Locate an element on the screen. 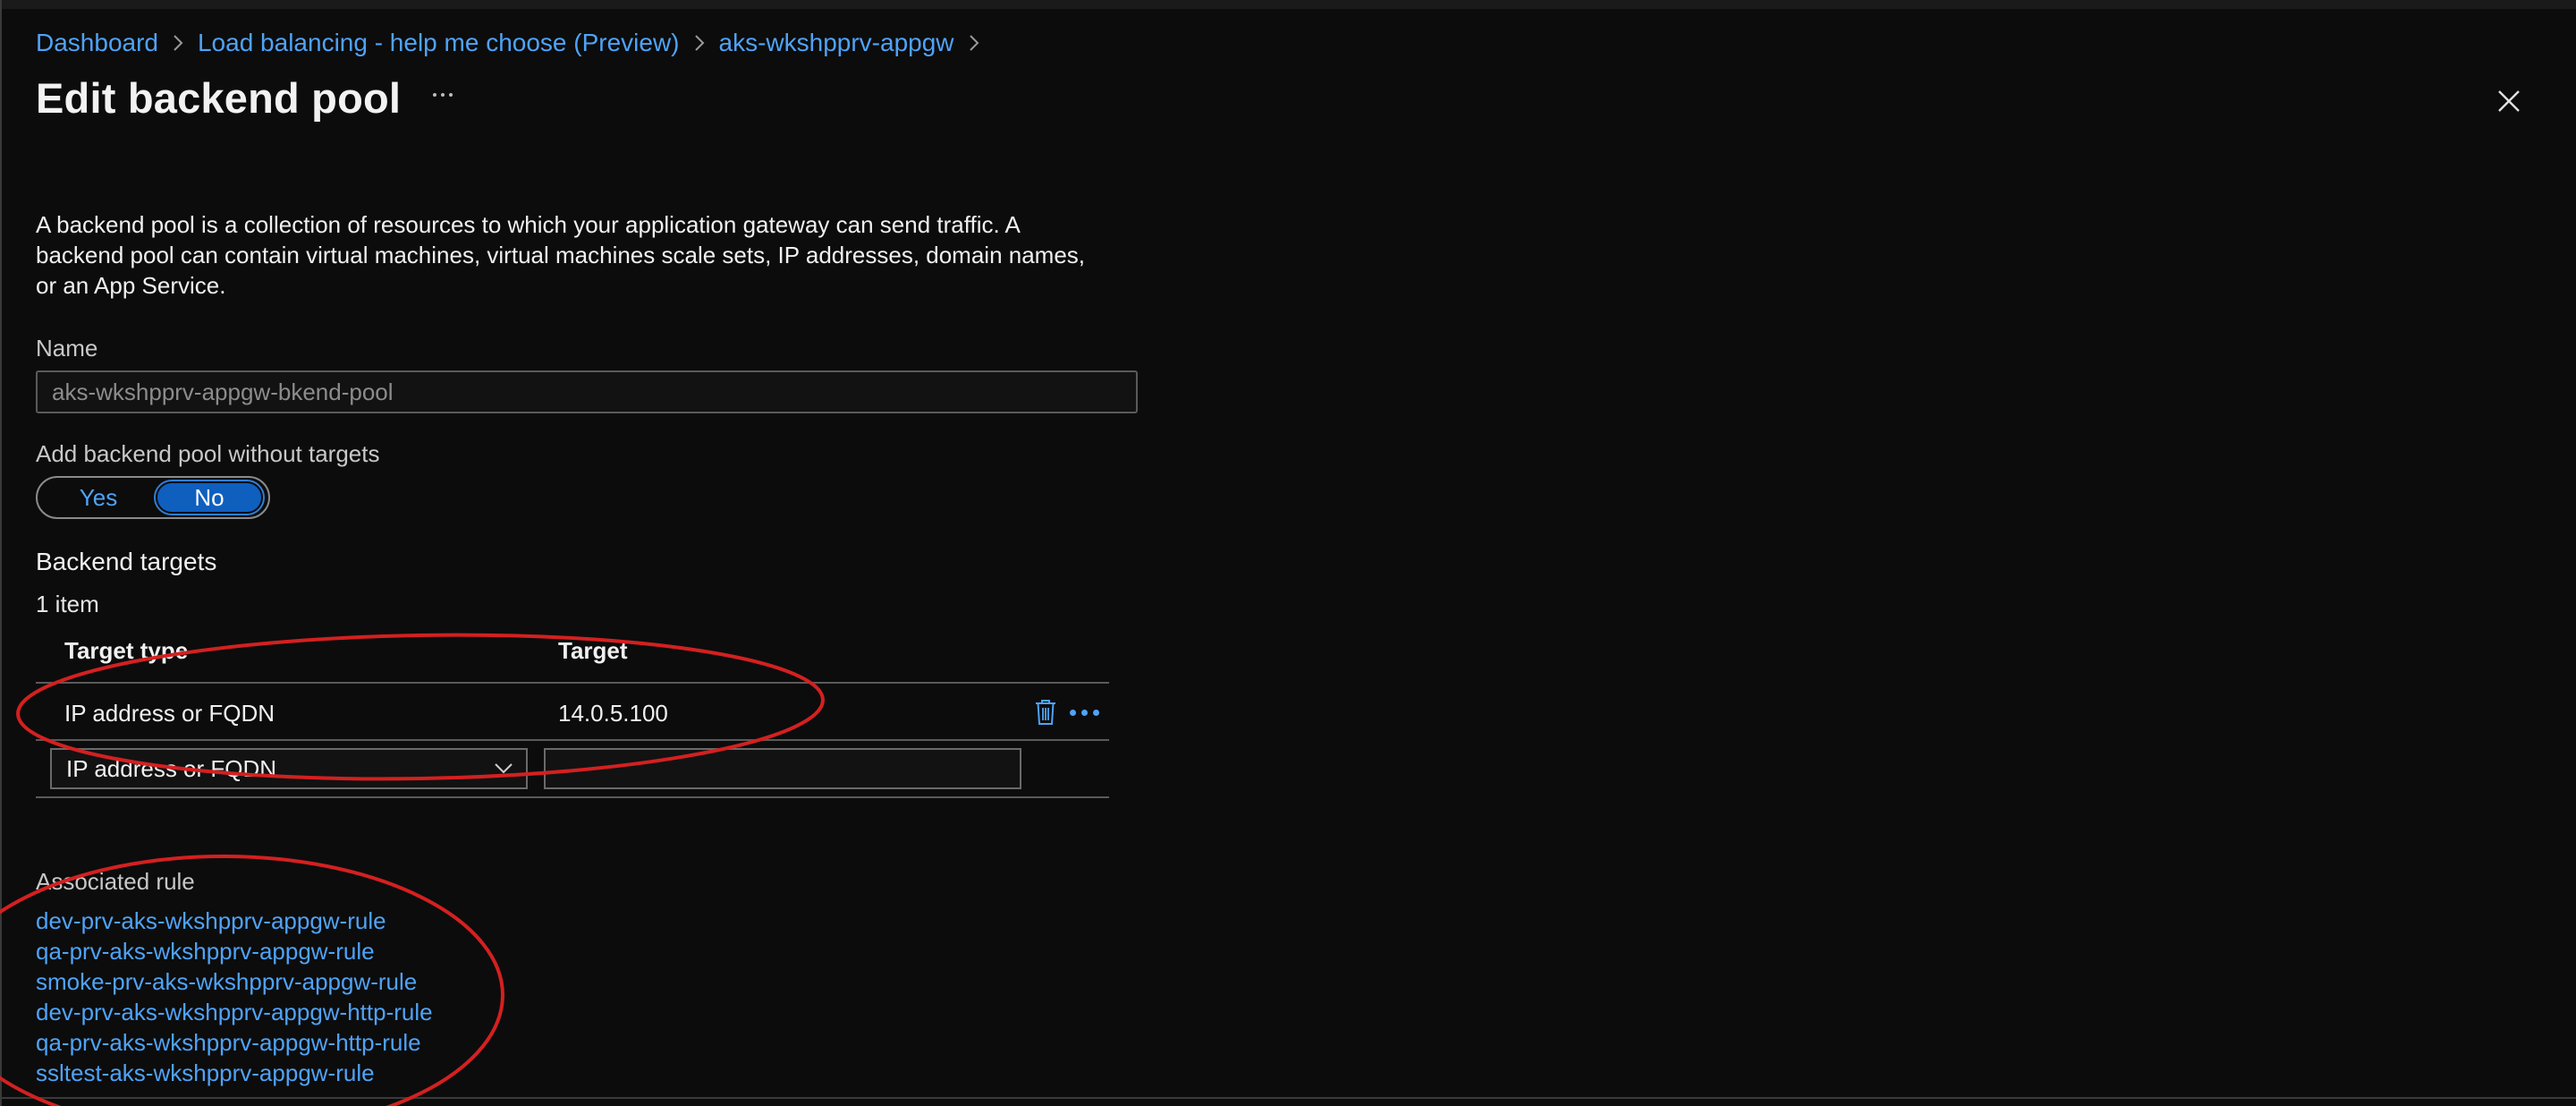 The width and height of the screenshot is (2576, 1106). toggle-option-no: No is located at coordinates (209, 497).